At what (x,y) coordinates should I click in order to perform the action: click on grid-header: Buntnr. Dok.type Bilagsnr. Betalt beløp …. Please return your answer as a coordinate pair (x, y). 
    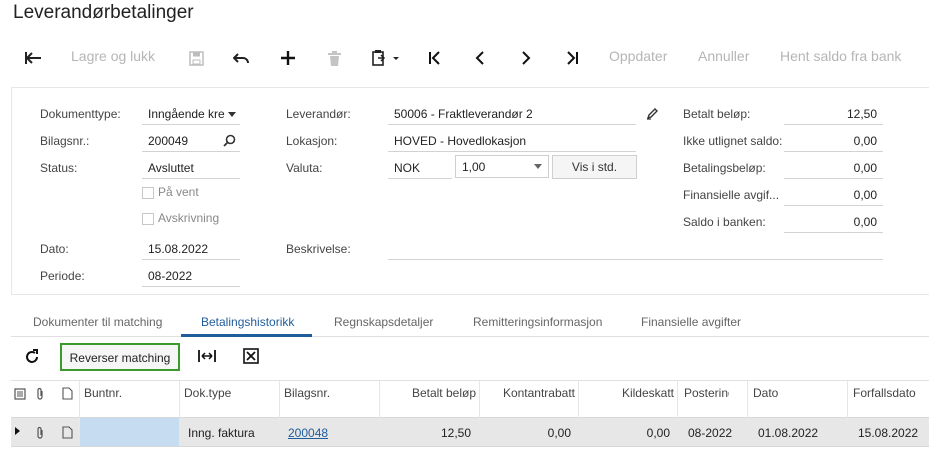
    Looking at the image, I should click on (470, 399).